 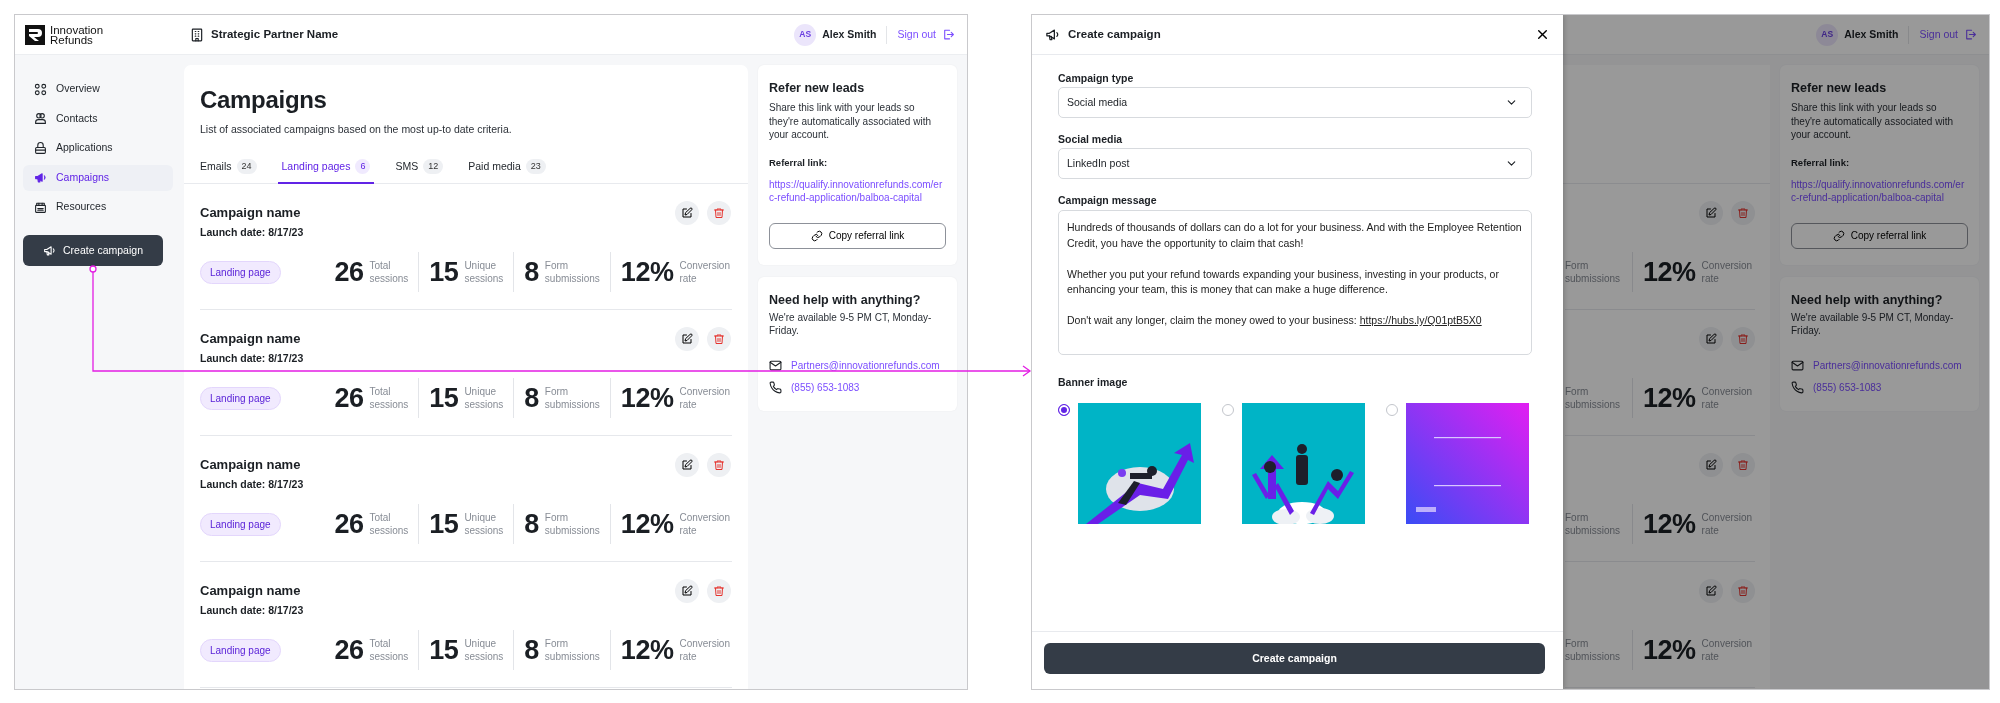 I want to click on select-field: Social media, so click(x=1295, y=102).